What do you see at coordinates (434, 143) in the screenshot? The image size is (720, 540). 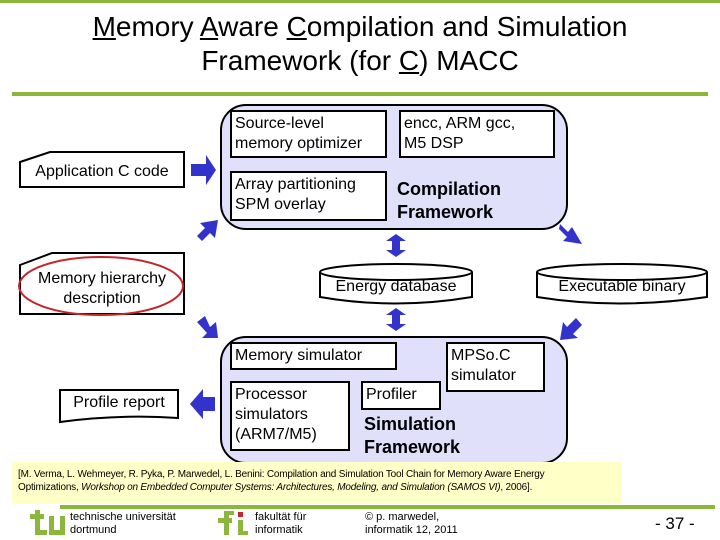 I see `compilers-line-2: M5 DSP` at bounding box center [434, 143].